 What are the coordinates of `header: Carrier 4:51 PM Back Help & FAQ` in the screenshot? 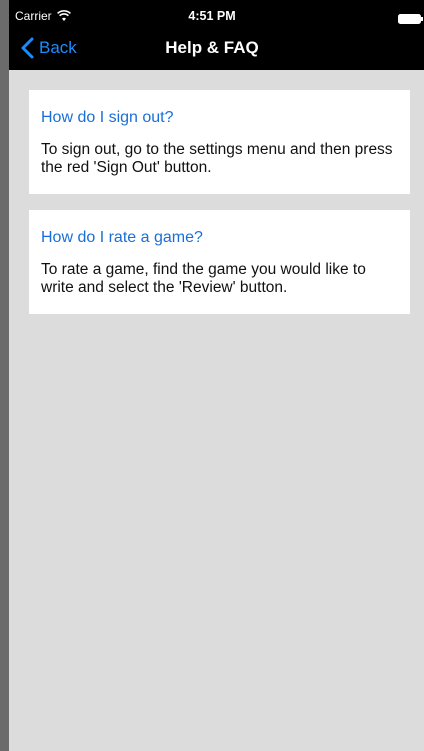 It's located at (216, 35).